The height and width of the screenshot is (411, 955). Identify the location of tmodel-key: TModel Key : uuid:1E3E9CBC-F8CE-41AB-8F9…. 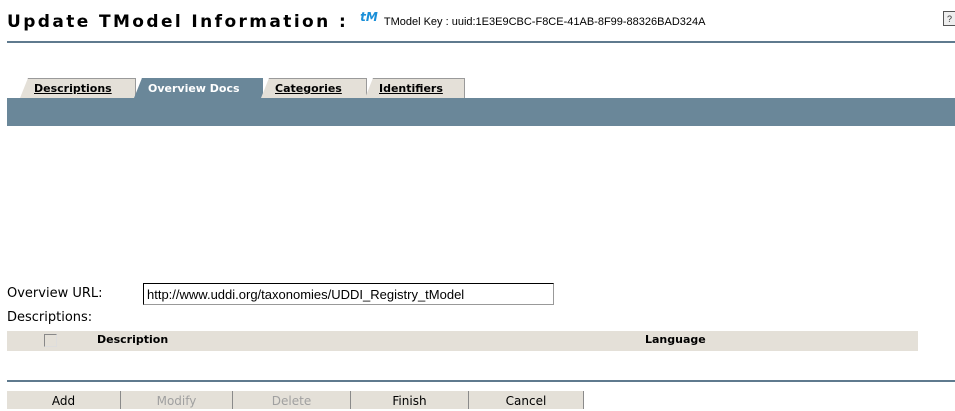
(544, 22).